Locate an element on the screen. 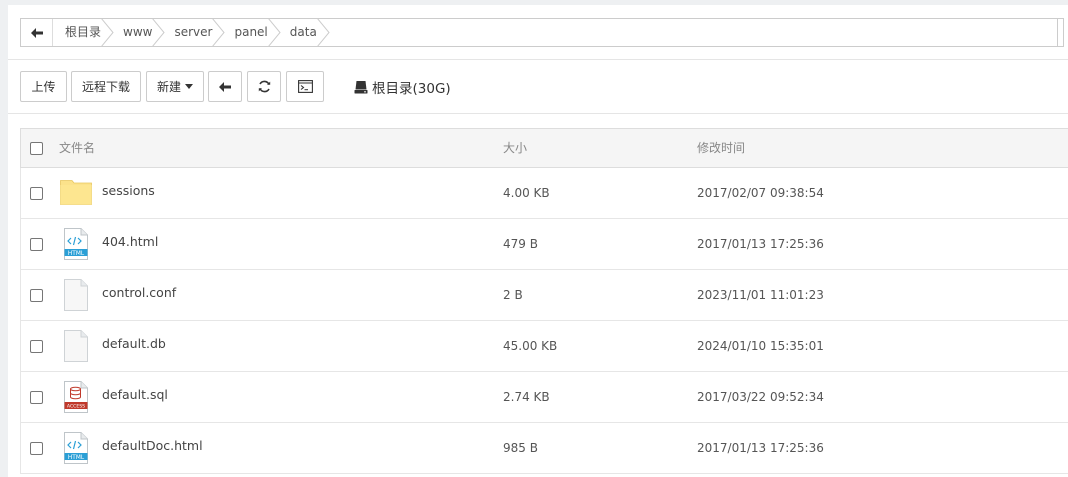  file-size: 2 B is located at coordinates (513, 295).